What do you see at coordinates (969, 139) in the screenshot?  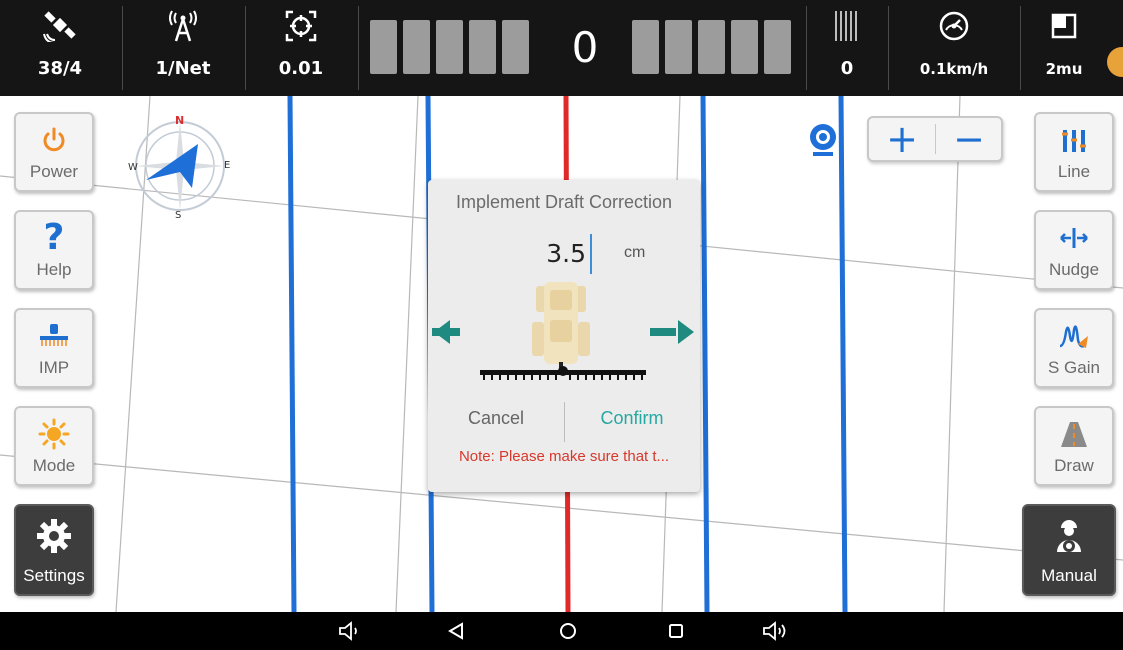 I see `zoom-out-button: −` at bounding box center [969, 139].